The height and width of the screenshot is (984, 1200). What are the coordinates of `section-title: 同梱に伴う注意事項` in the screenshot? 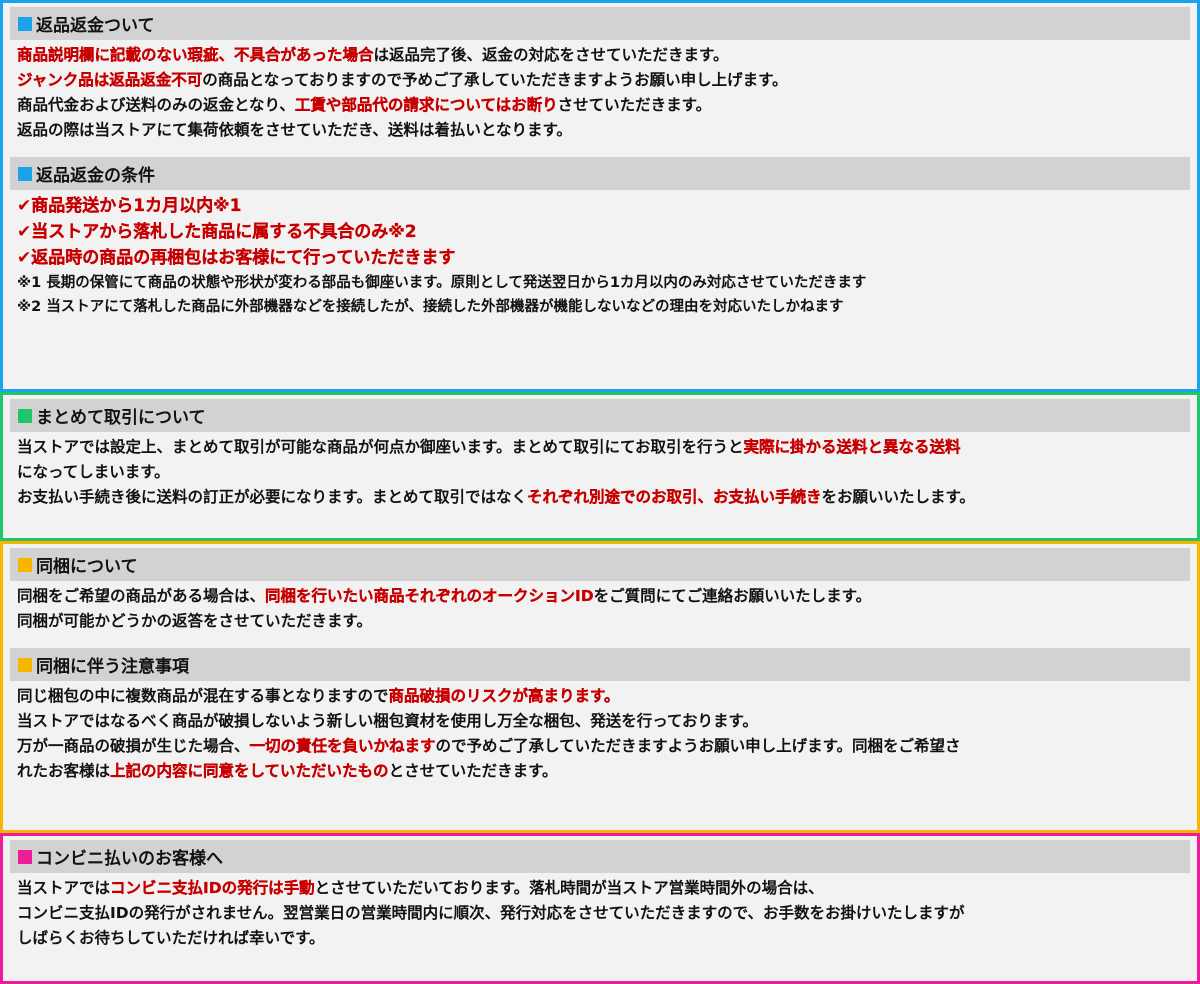 It's located at (112, 667).